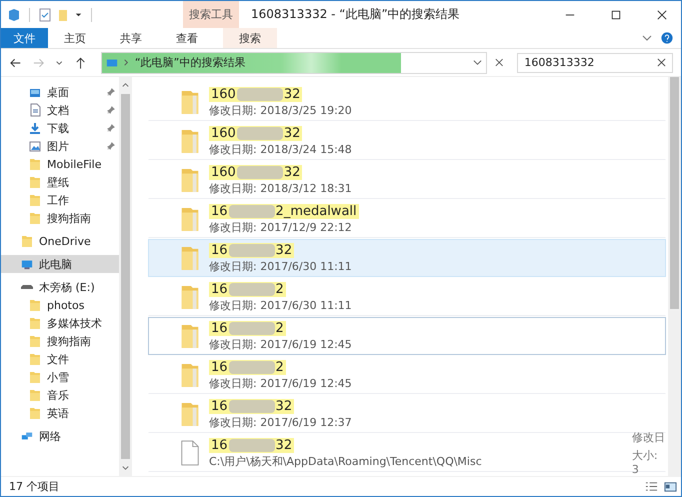  Describe the element at coordinates (284, 211) in the screenshot. I see `file-name: 16 2_medalwall` at that location.